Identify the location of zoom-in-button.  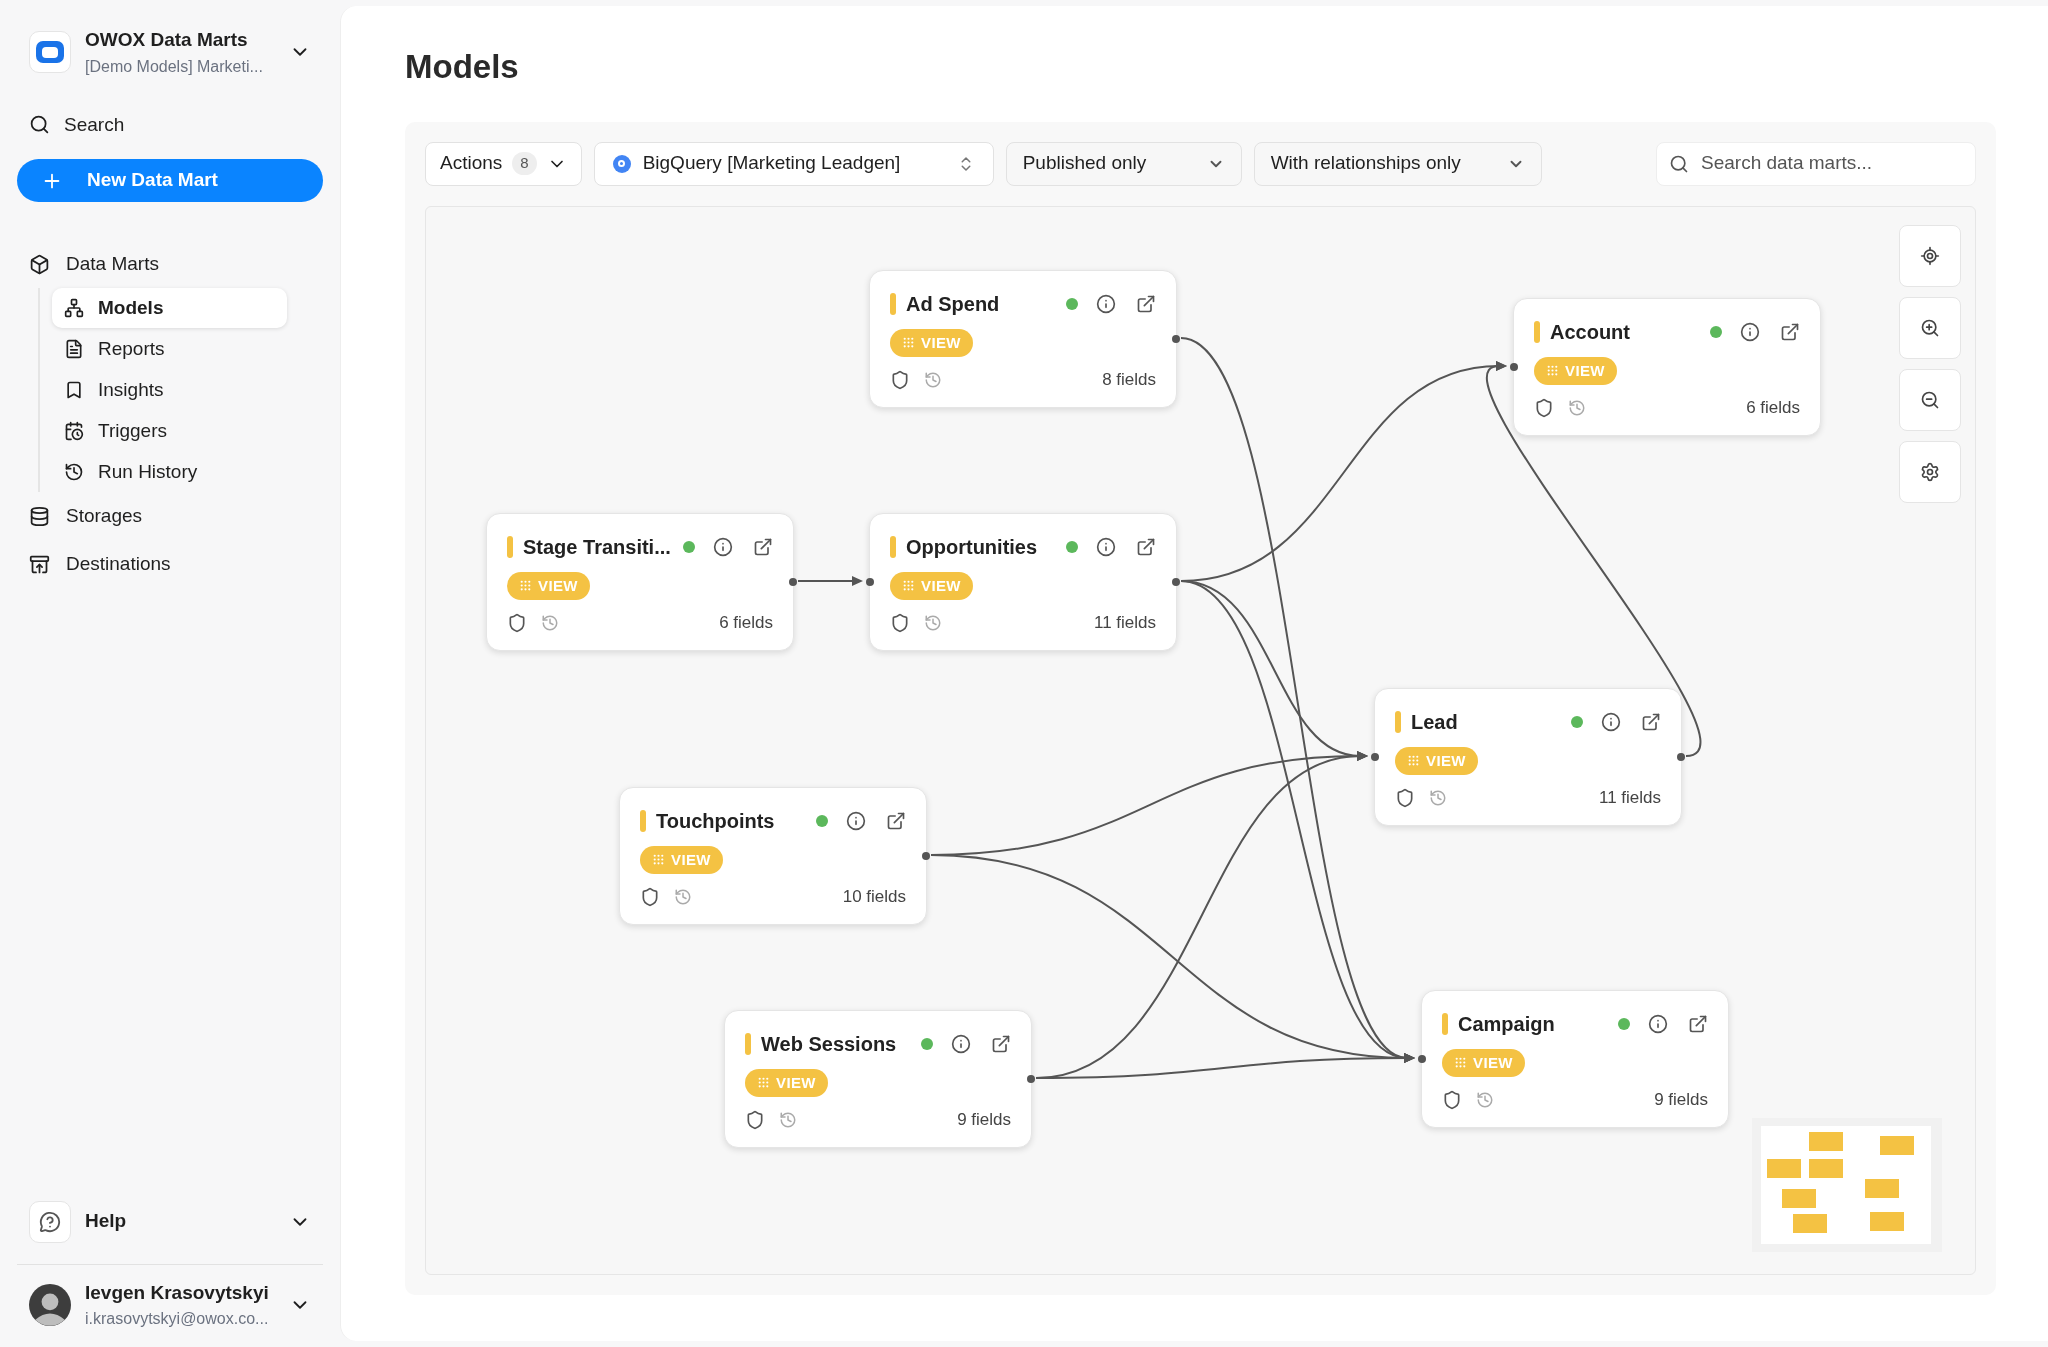
(1930, 327).